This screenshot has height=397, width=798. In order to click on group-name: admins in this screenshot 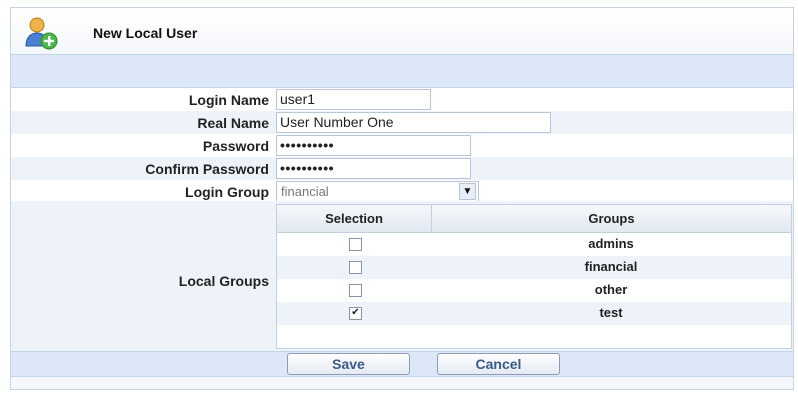, I will do `click(611, 243)`.